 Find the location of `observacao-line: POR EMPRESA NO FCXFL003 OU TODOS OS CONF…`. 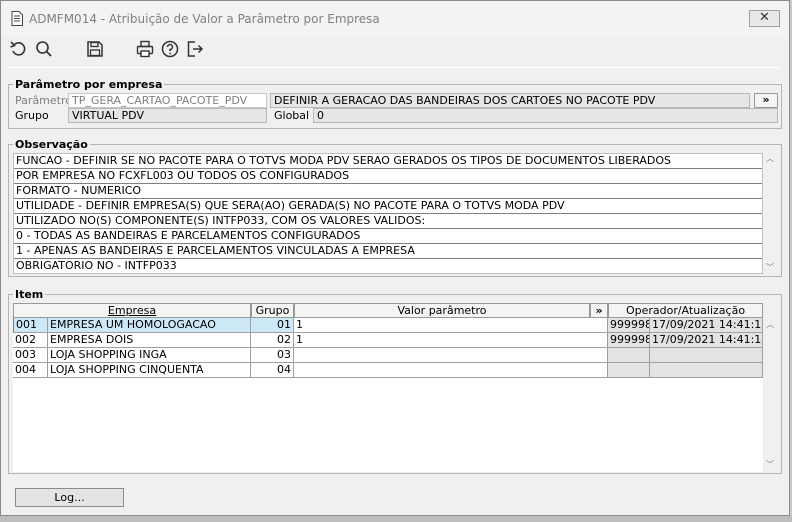

observacao-line: POR EMPRESA NO FCXFL003 OU TODOS OS CONF… is located at coordinates (388, 176).